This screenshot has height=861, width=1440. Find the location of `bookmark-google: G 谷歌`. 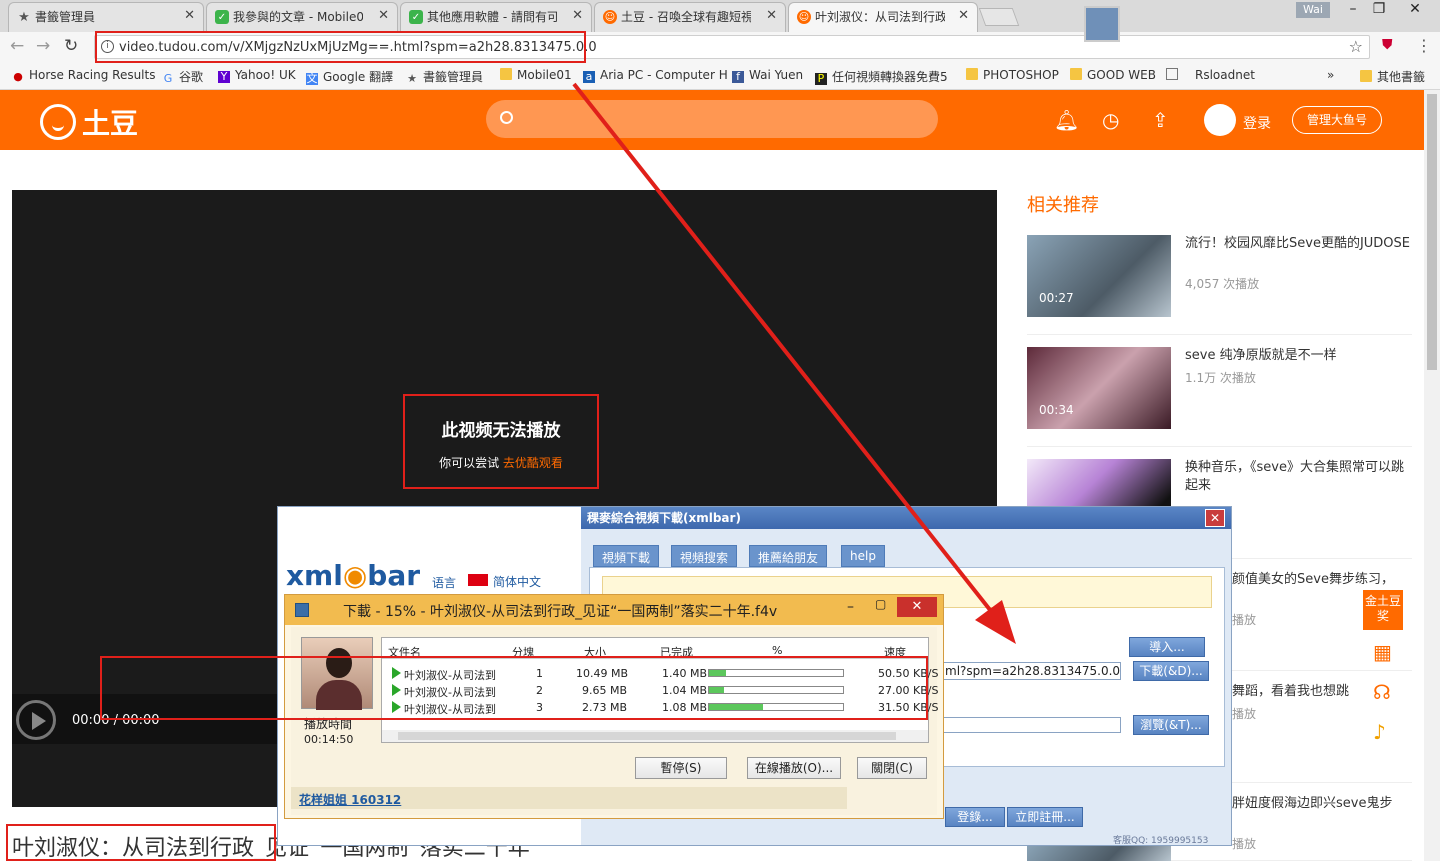

bookmark-google: G 谷歌 is located at coordinates (182, 76).